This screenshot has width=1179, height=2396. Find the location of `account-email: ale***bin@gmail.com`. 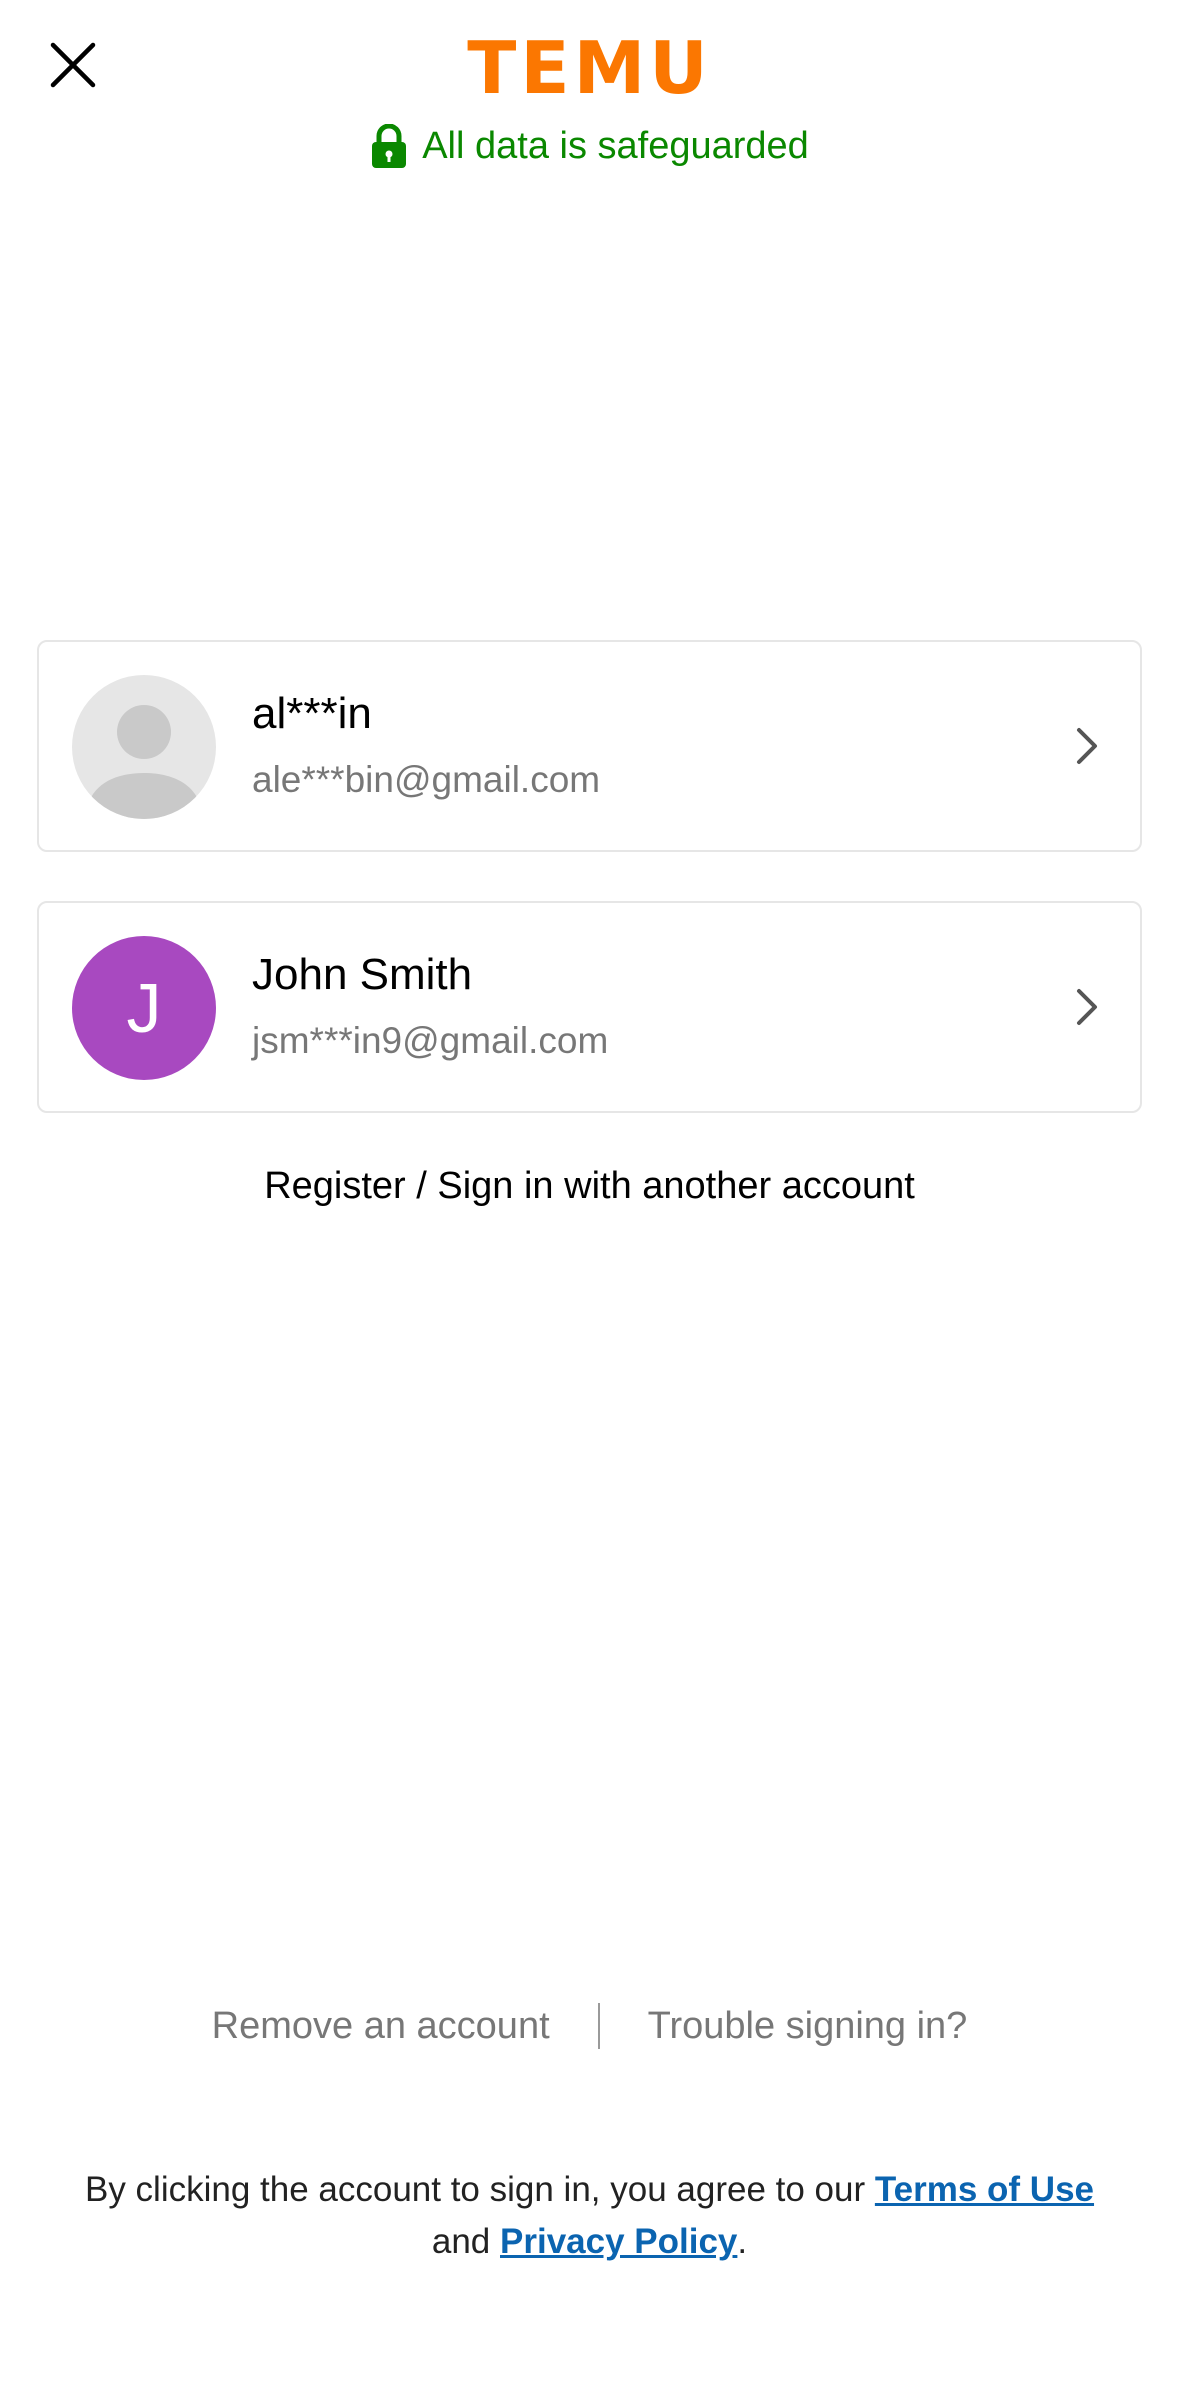

account-email: ale***bin@gmail.com is located at coordinates (426, 779).